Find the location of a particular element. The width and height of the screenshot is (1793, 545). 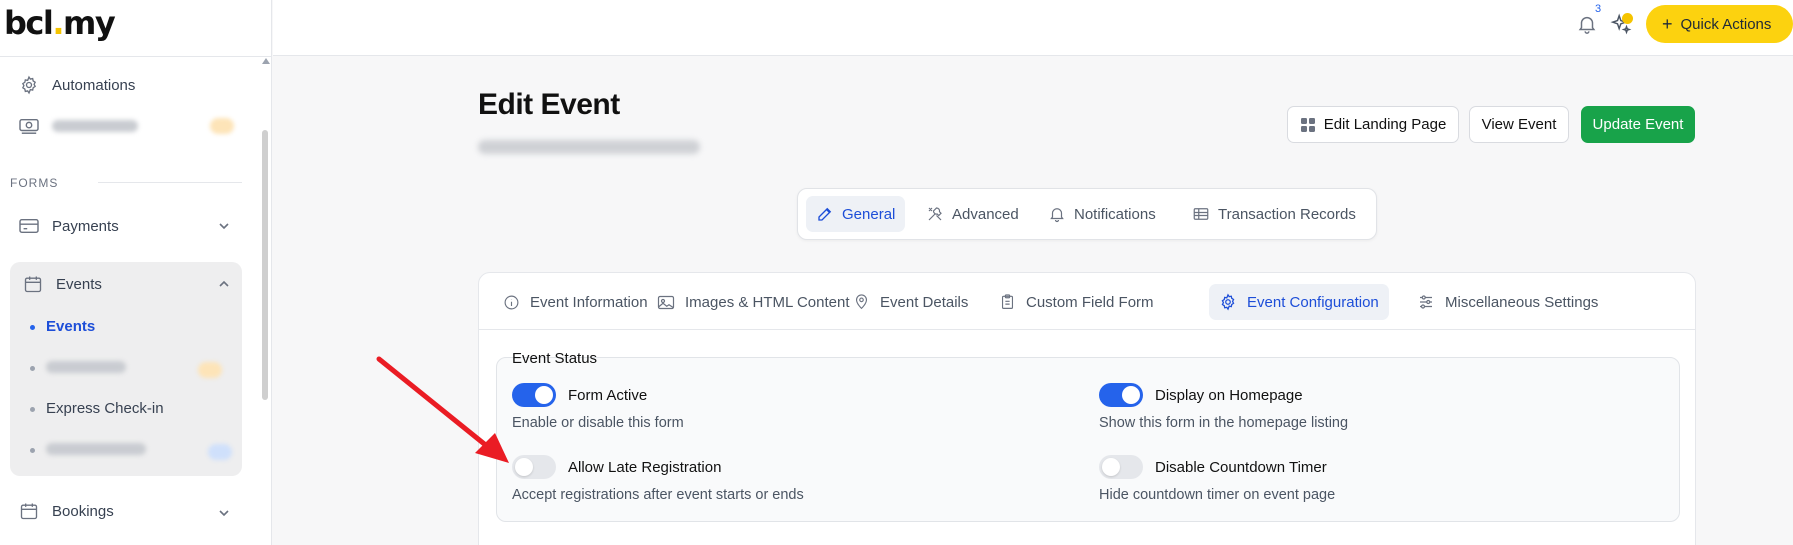

map-pin-icon is located at coordinates (861, 302).